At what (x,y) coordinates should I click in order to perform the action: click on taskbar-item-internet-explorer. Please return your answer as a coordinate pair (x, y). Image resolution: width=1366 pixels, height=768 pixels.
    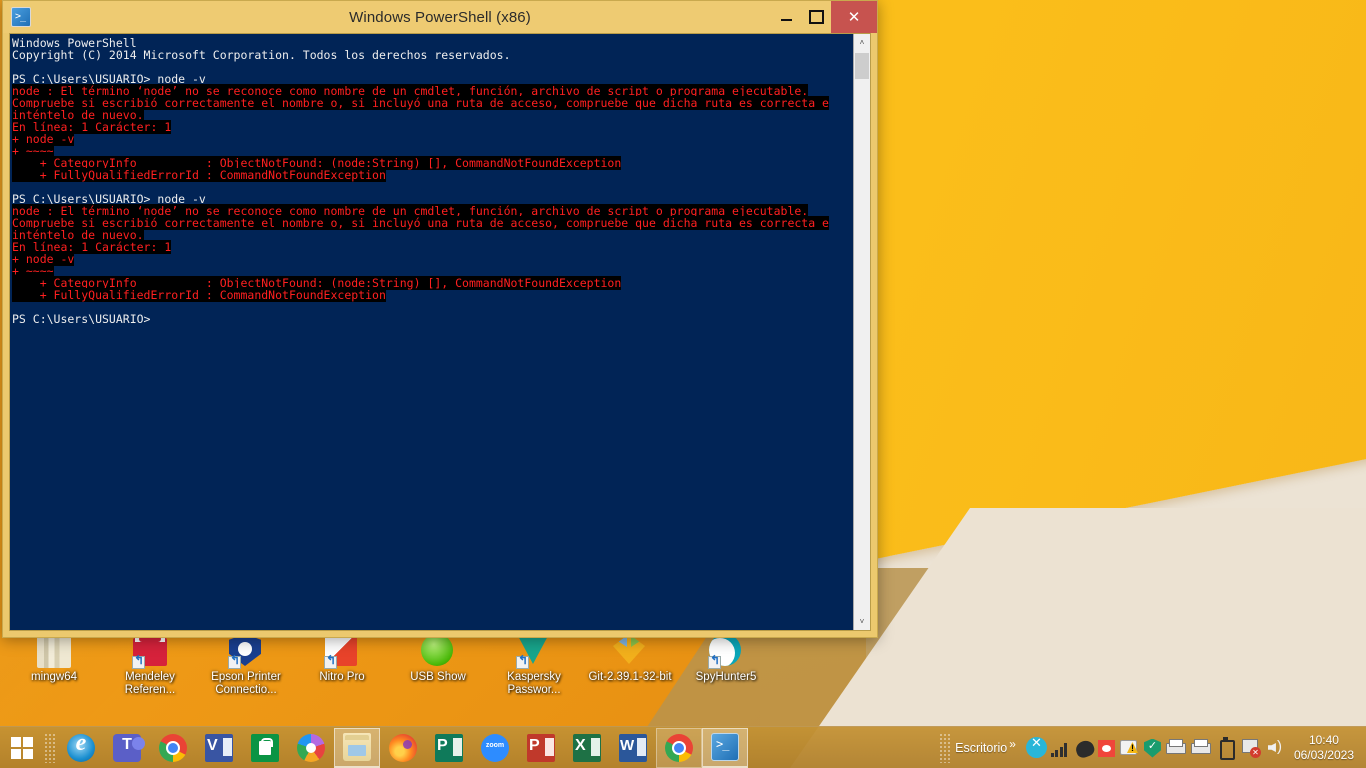
    Looking at the image, I should click on (81, 748).